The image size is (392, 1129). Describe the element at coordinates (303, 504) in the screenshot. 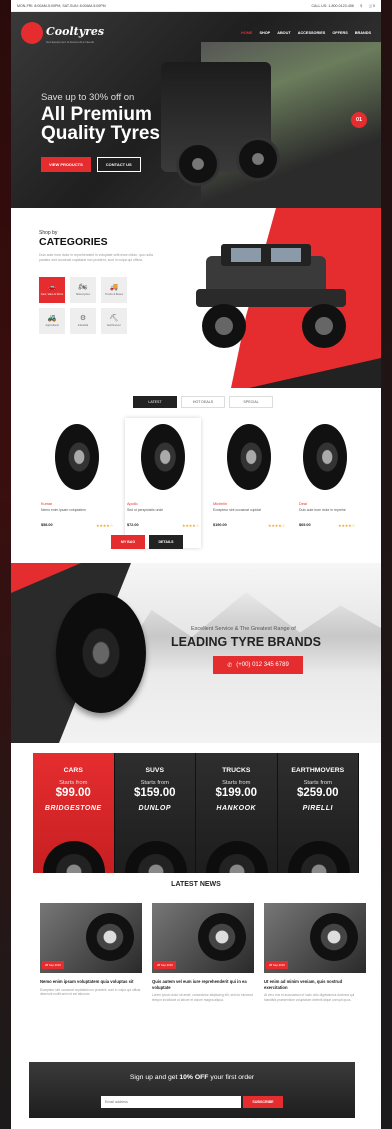

I see `product-brand: Deal` at that location.